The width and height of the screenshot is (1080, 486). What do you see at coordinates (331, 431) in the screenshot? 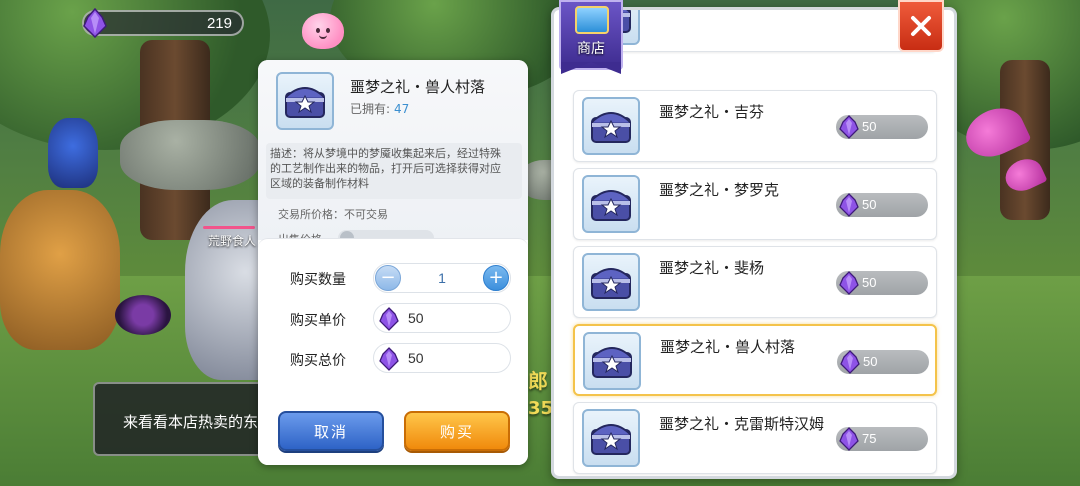
I see `cancel-button: 取消` at bounding box center [331, 431].